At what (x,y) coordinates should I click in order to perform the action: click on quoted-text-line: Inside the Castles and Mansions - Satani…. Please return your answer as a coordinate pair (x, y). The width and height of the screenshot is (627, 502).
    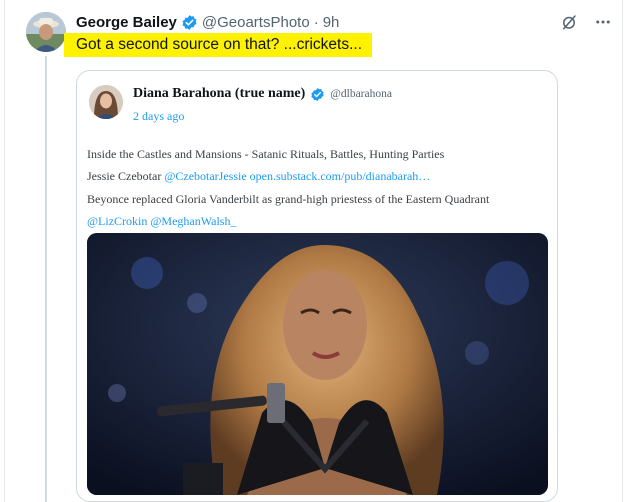
    Looking at the image, I should click on (266, 154).